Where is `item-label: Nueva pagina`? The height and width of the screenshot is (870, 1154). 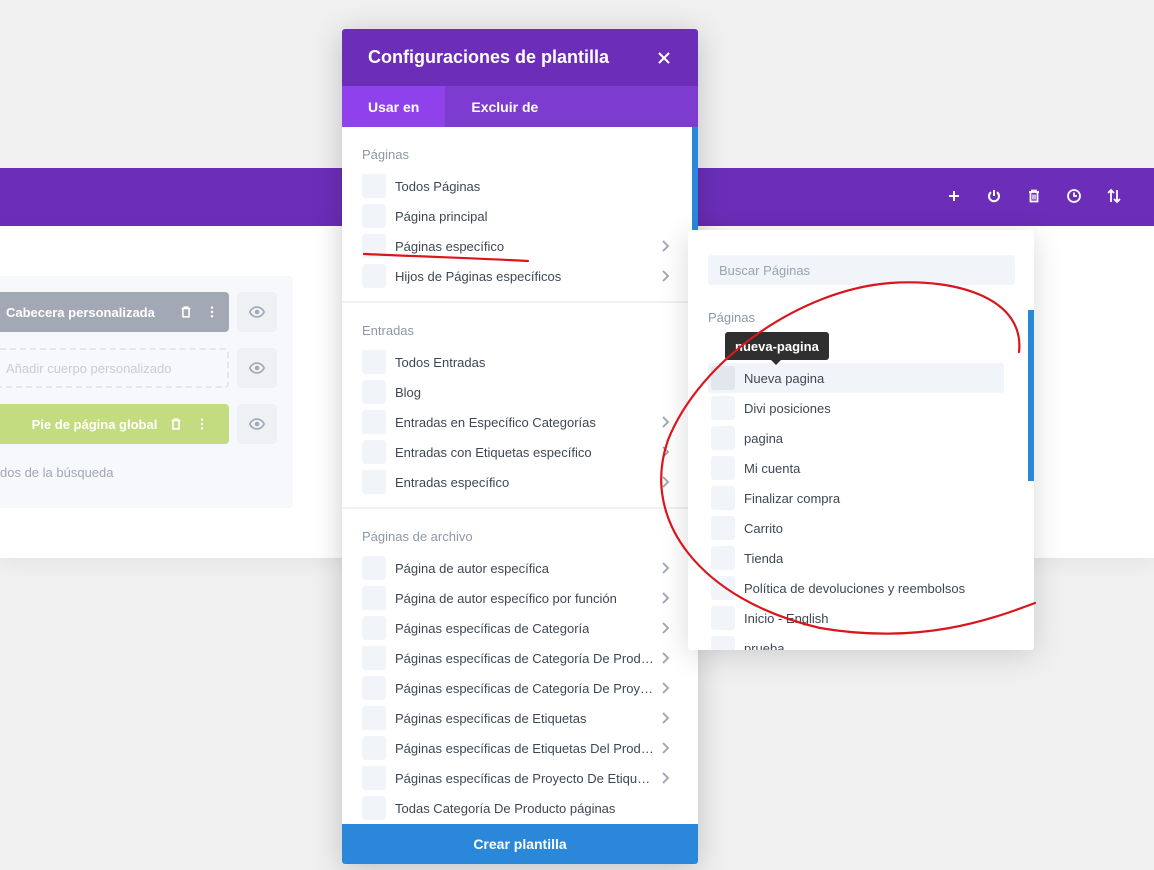
item-label: Nueva pagina is located at coordinates (784, 378).